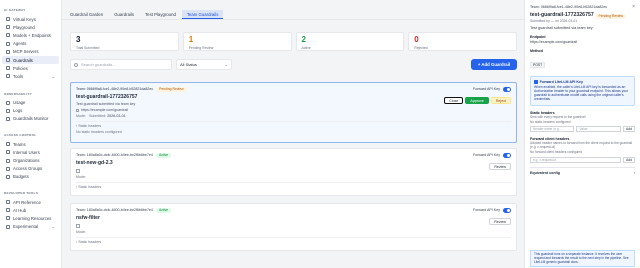 The image size is (640, 268). Describe the element at coordinates (306, 48) in the screenshot. I see `stat-label: Active` at that location.